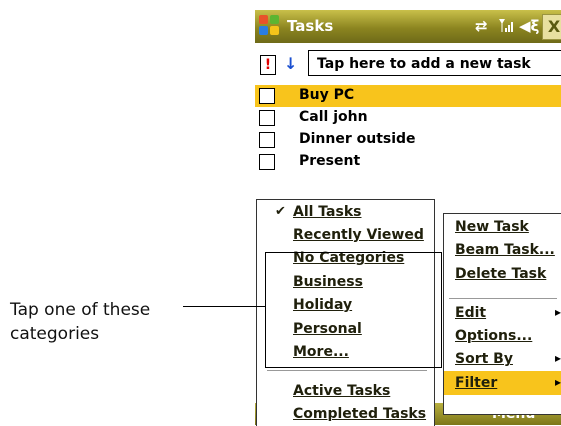  I want to click on callout-text: Tap one of these categories, so click(80, 322).